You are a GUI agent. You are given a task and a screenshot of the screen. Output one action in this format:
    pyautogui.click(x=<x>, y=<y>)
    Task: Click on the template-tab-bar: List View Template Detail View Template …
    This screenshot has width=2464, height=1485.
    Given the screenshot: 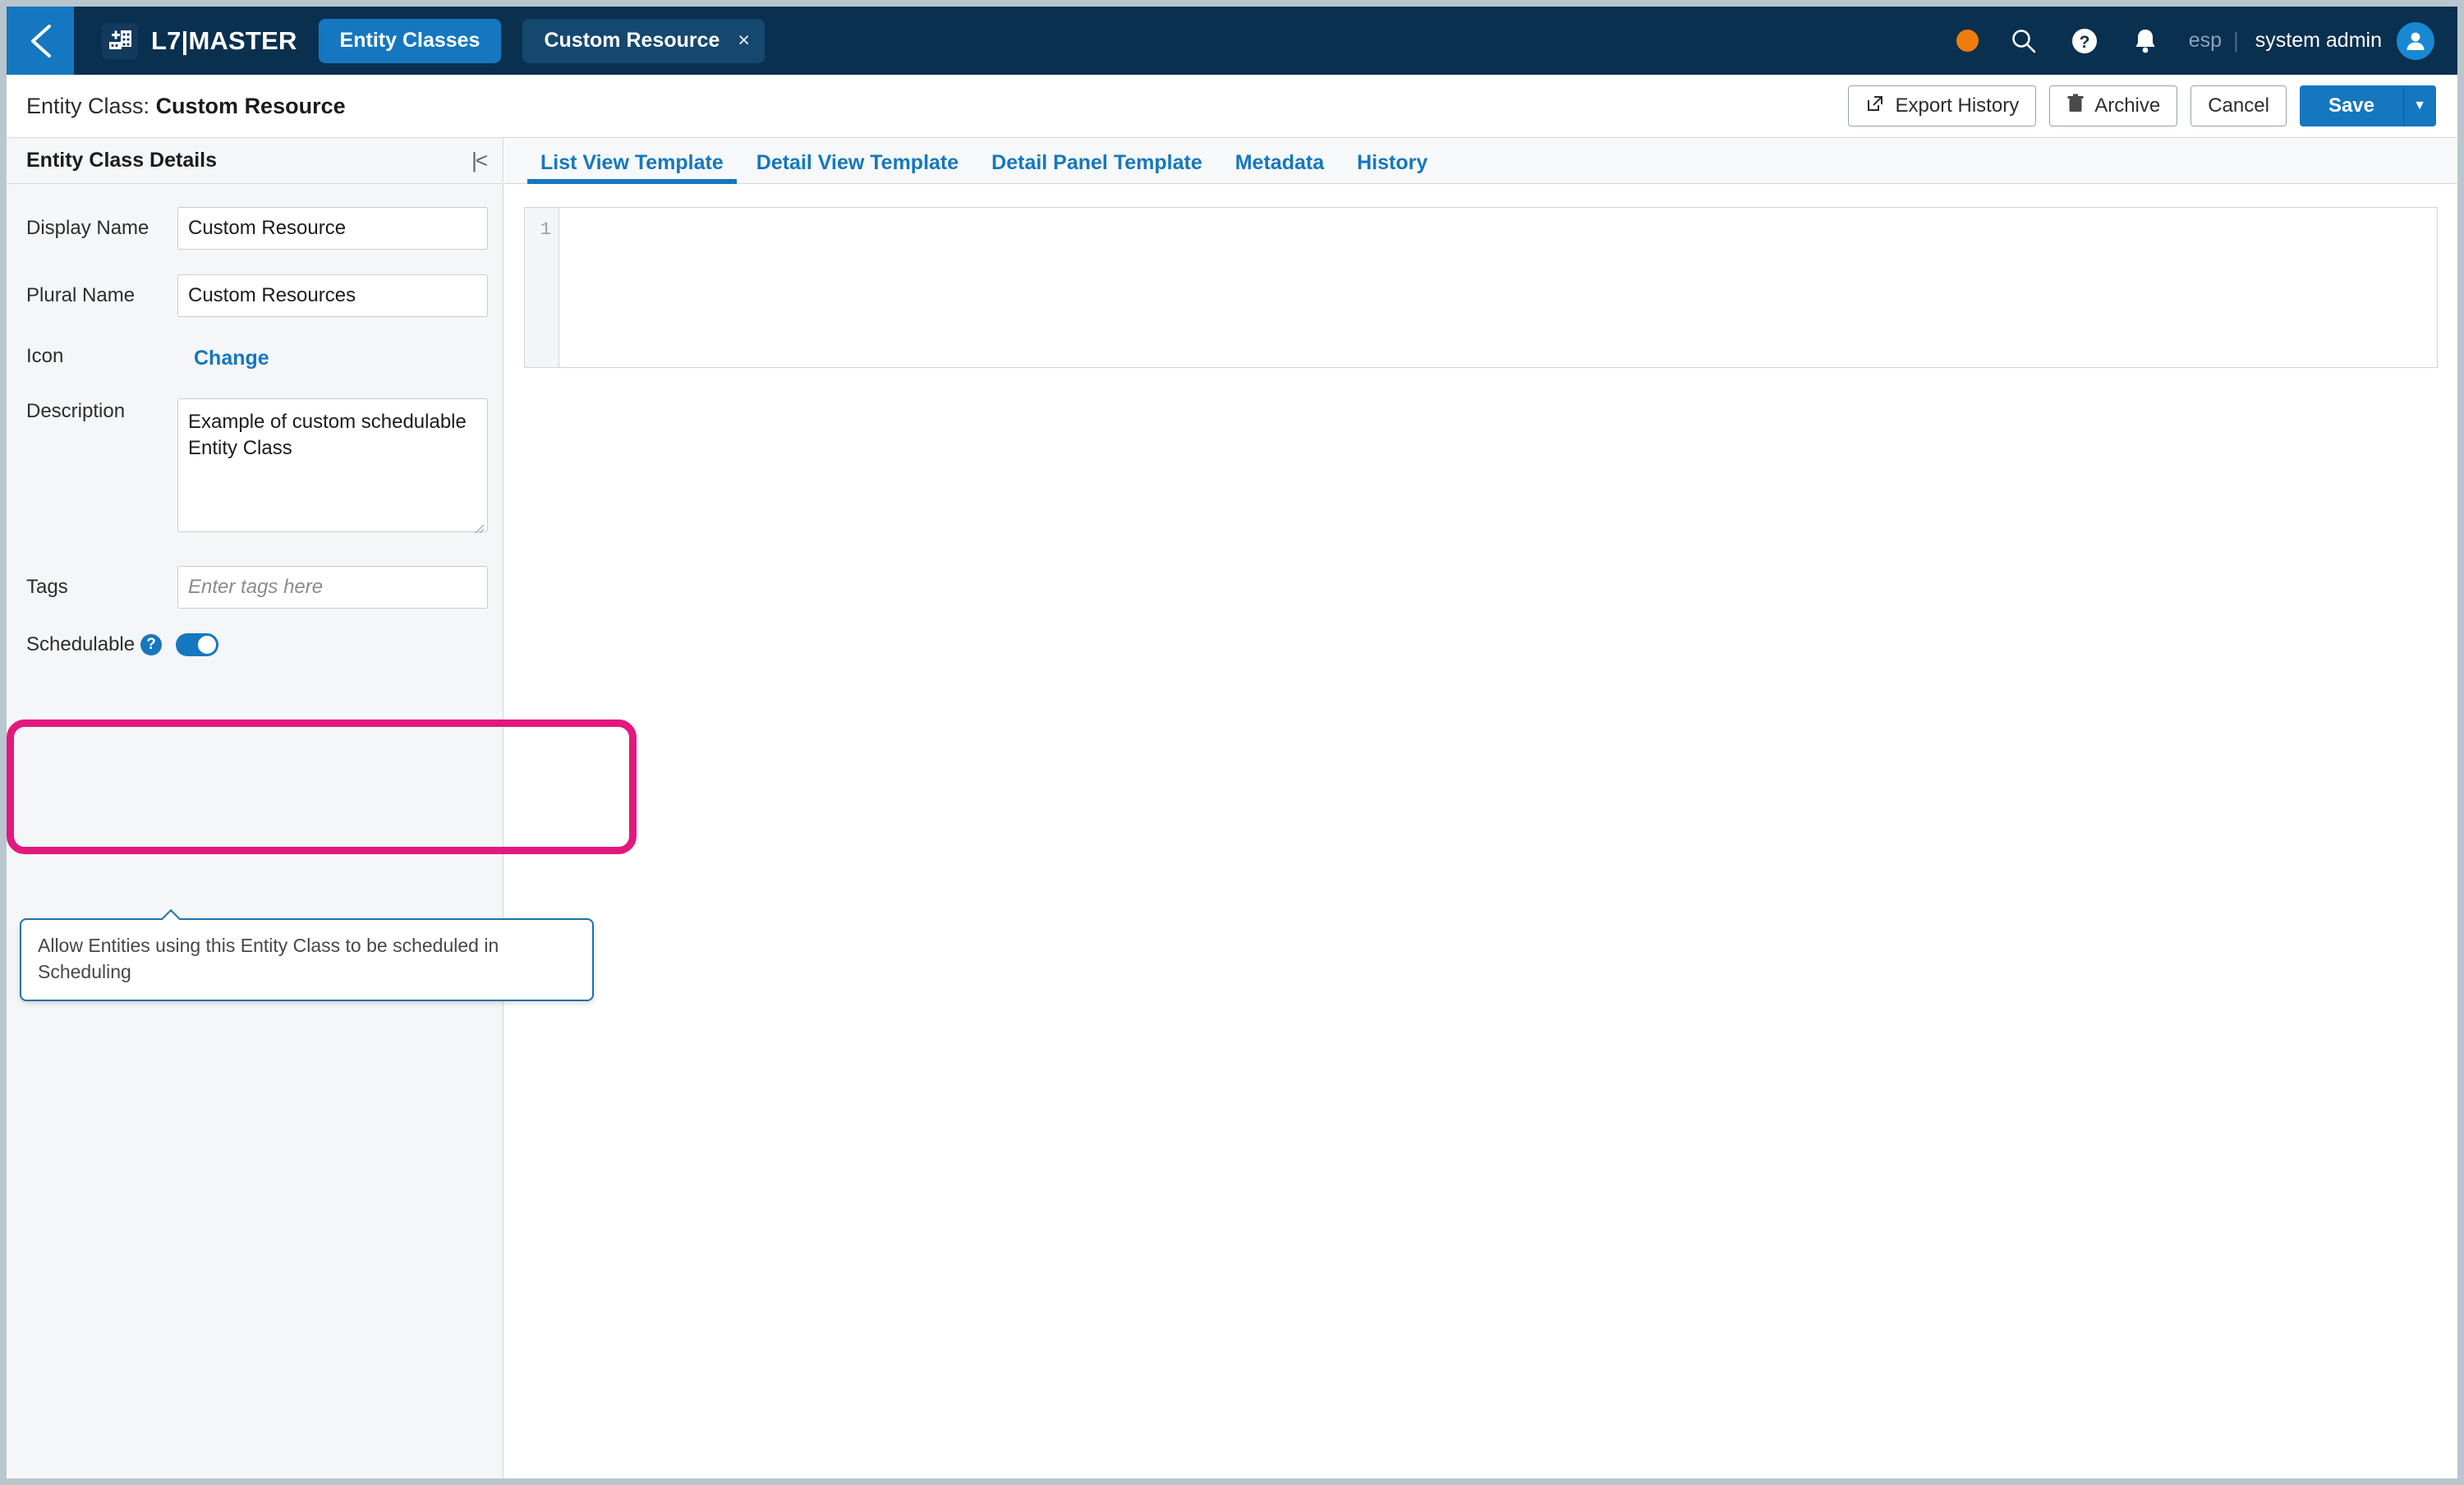 What is the action you would take?
    pyautogui.click(x=1480, y=161)
    